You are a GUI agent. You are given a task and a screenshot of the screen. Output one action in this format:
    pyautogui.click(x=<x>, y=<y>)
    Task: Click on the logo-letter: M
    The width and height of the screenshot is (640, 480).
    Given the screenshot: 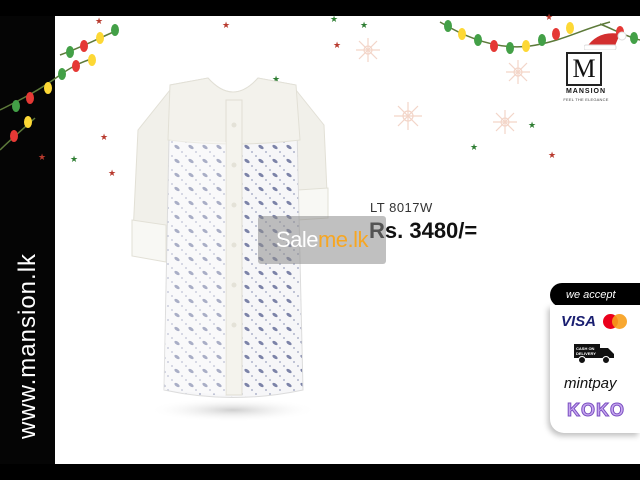 What is the action you would take?
    pyautogui.click(x=584, y=69)
    